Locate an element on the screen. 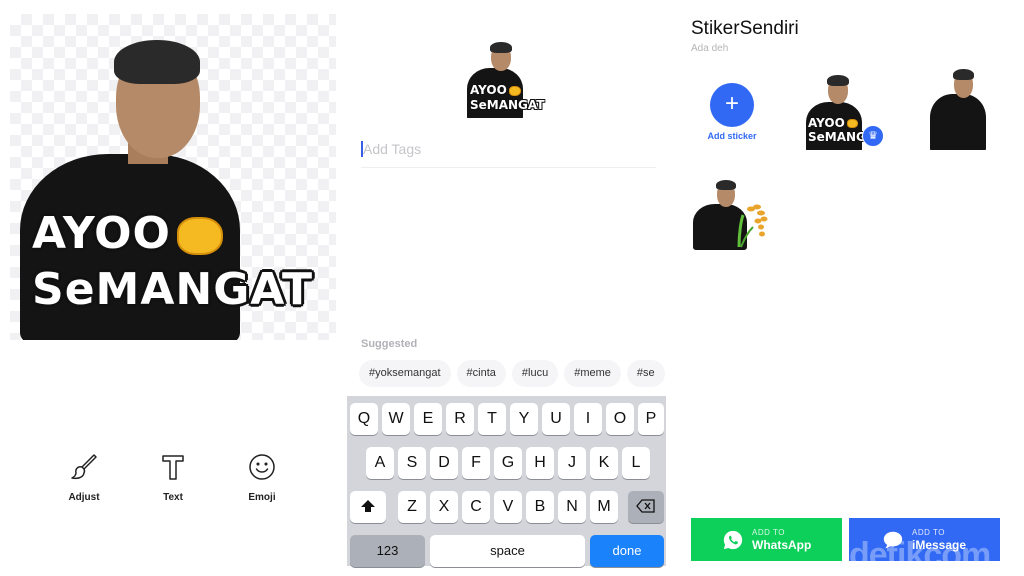 The height and width of the screenshot is (576, 1024). key-f: F is located at coordinates (476, 463).